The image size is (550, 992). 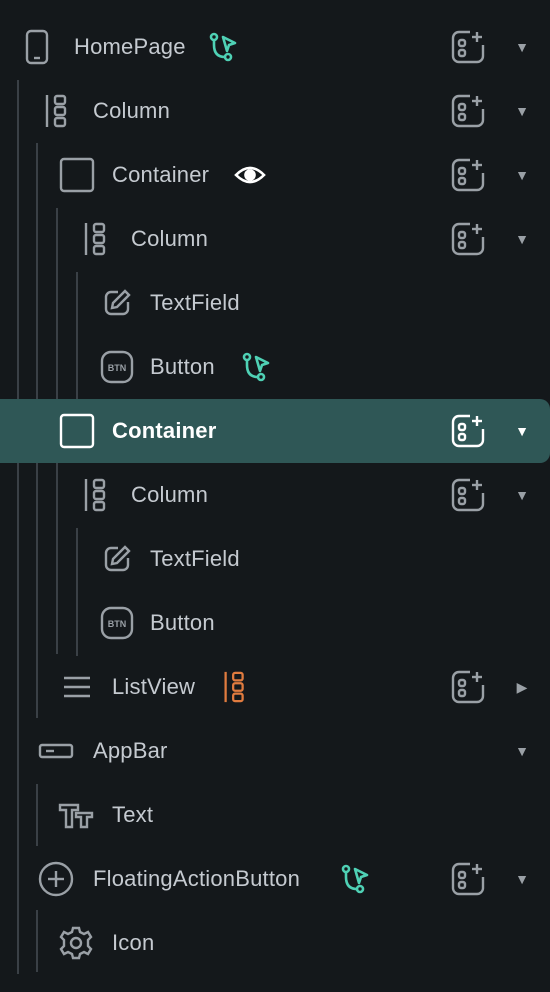 What do you see at coordinates (250, 175) in the screenshot?
I see `eye-icon` at bounding box center [250, 175].